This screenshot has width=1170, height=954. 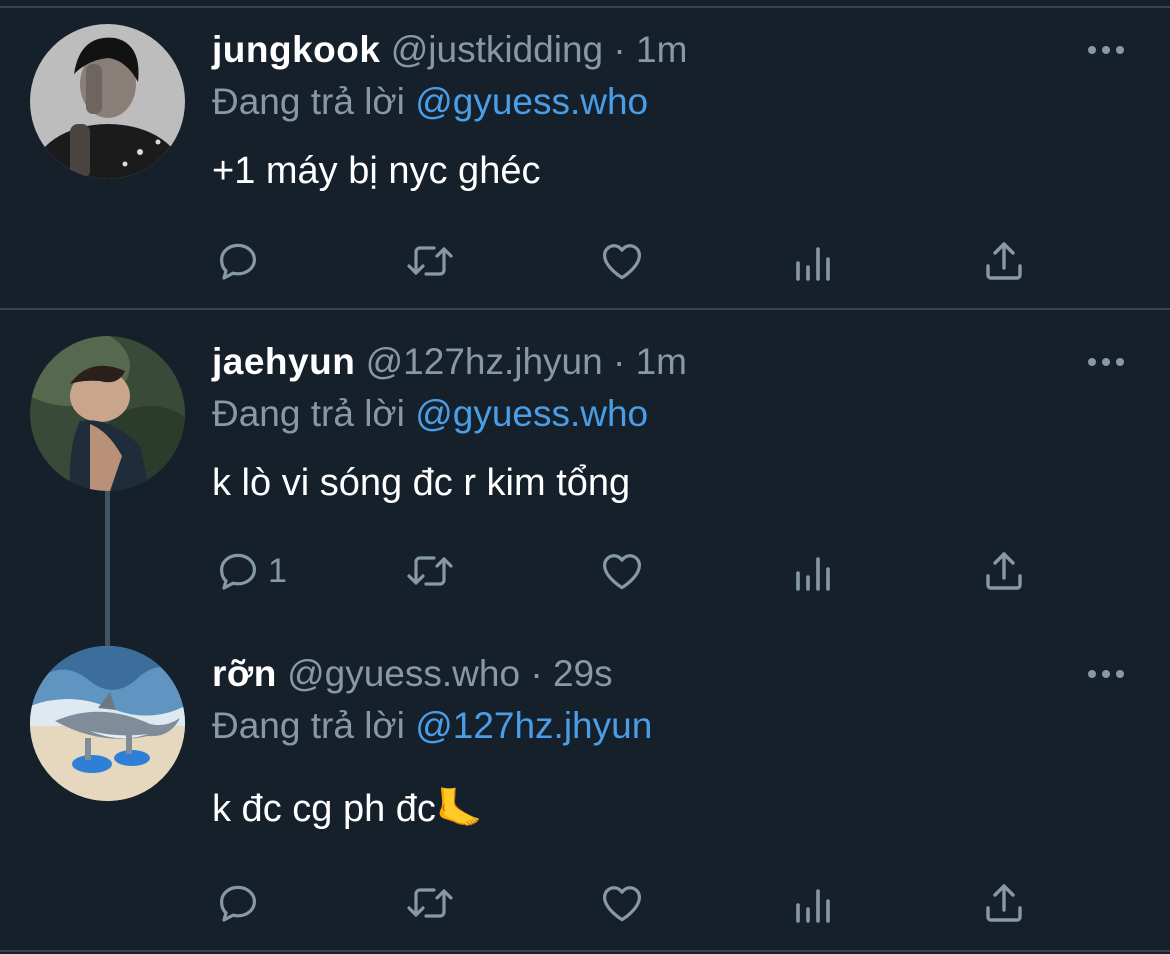 What do you see at coordinates (244, 673) in the screenshot?
I see `display-name: rỡn` at bounding box center [244, 673].